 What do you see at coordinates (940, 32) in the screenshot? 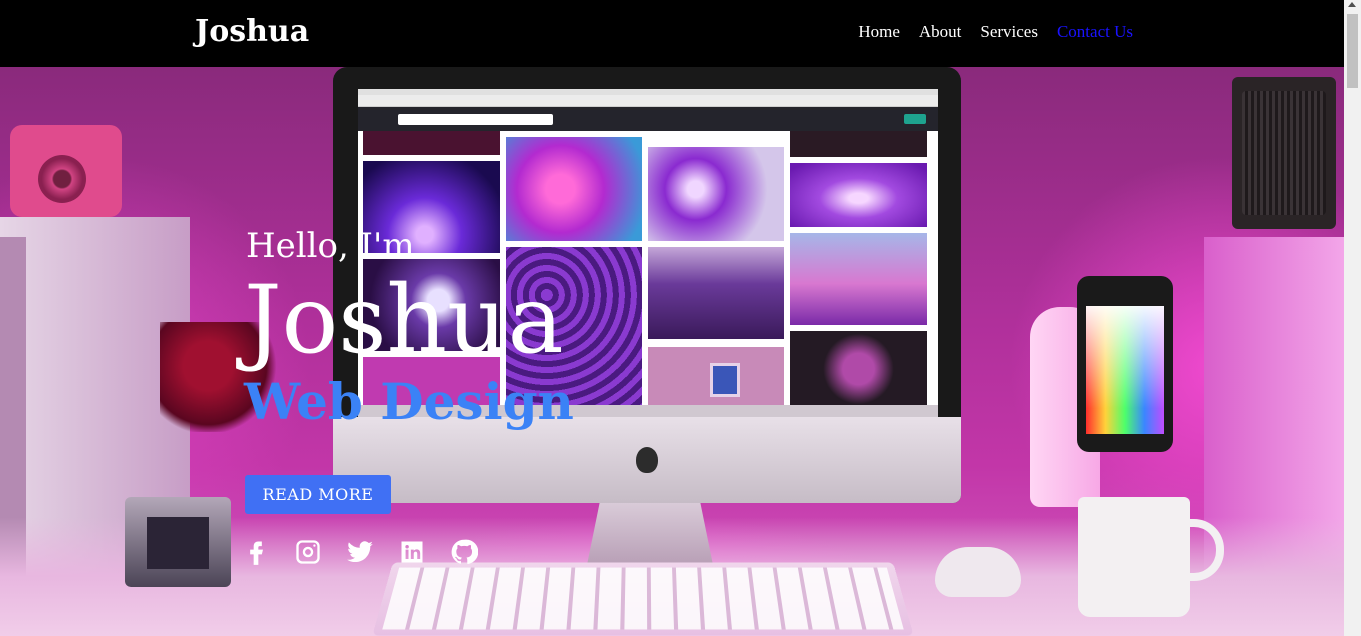
I see `nav-link-about: About` at bounding box center [940, 32].